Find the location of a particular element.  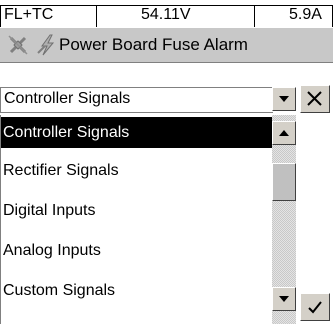

close-button is located at coordinates (315, 99).